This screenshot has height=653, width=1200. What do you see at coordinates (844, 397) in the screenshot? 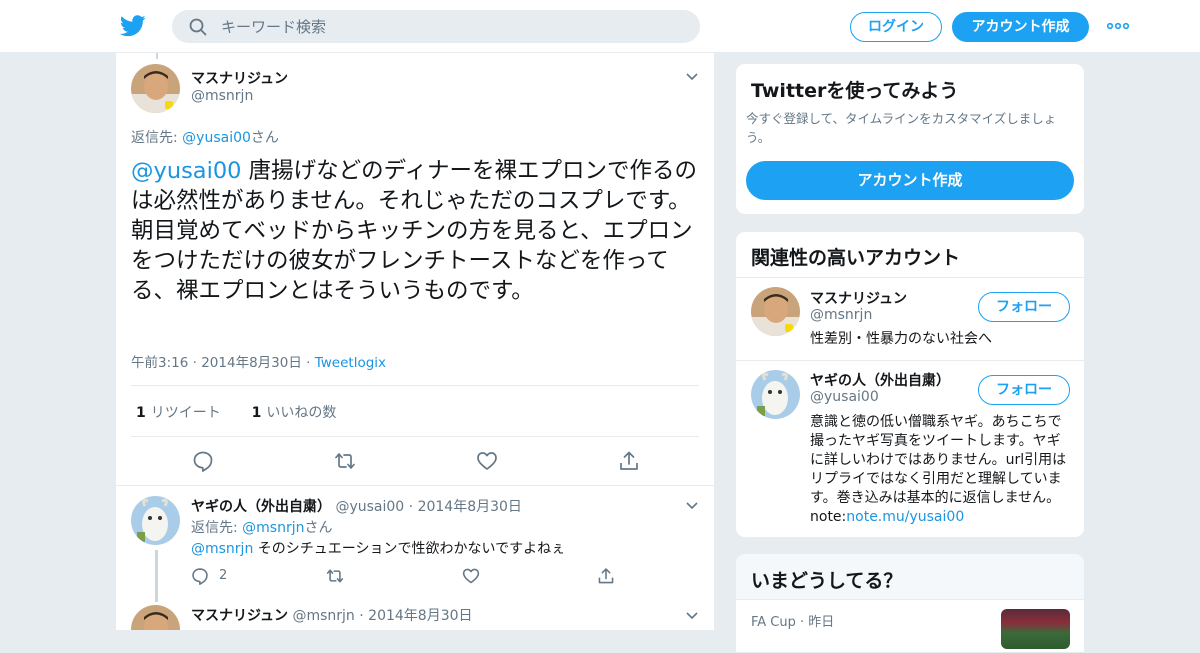
I see `account-handle: @yusai00` at bounding box center [844, 397].